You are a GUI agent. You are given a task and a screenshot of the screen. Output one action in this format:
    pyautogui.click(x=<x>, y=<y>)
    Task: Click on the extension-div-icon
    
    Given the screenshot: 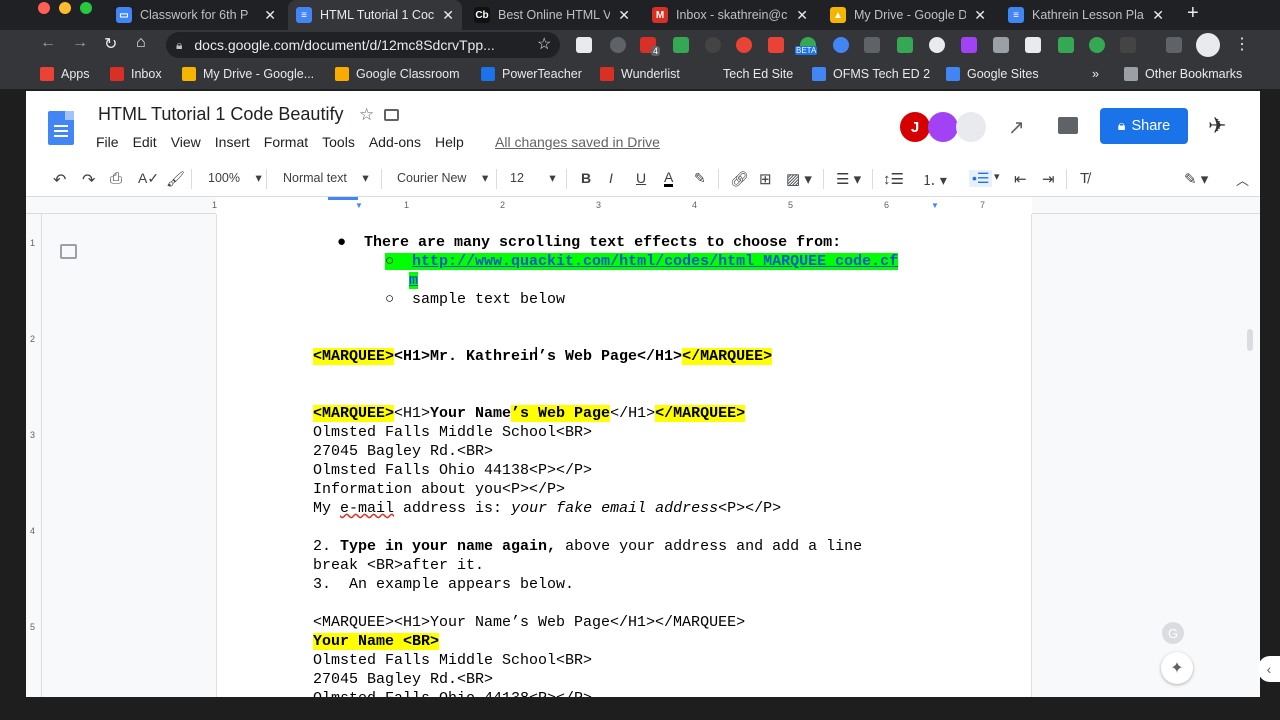 What is the action you would take?
    pyautogui.click(x=872, y=45)
    